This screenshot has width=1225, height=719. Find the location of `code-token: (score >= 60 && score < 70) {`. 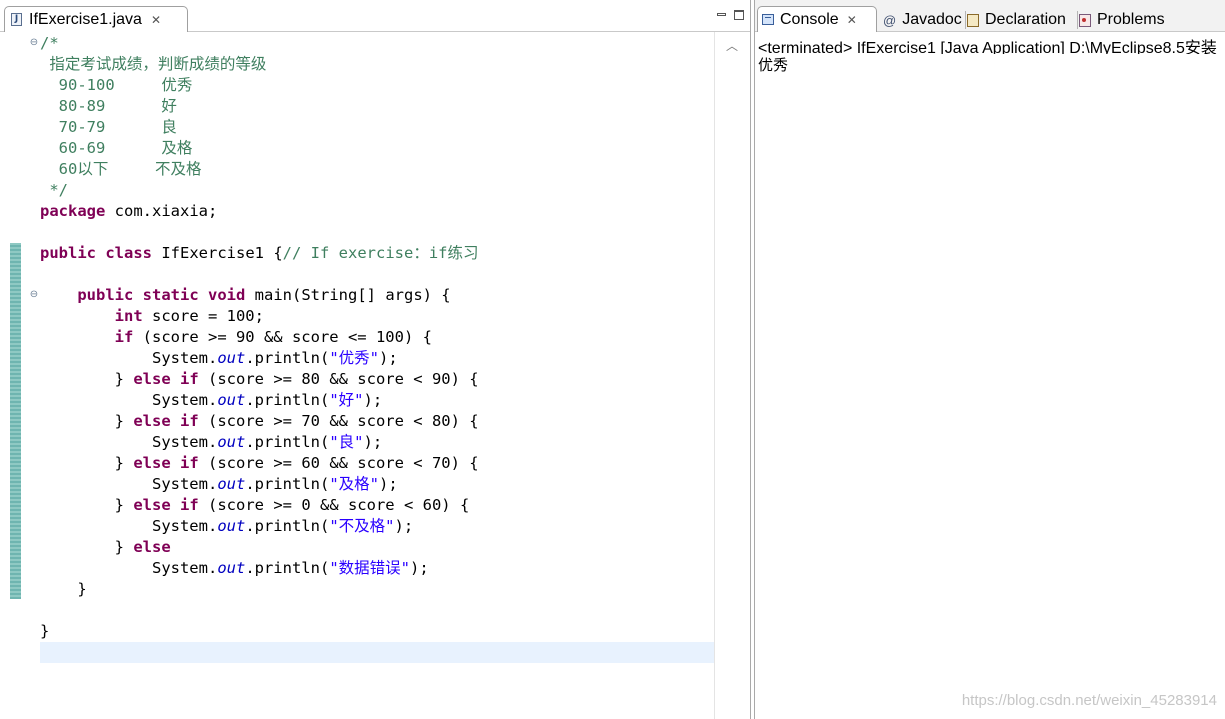

code-token: (score >= 60 && score < 70) { is located at coordinates (338, 463).